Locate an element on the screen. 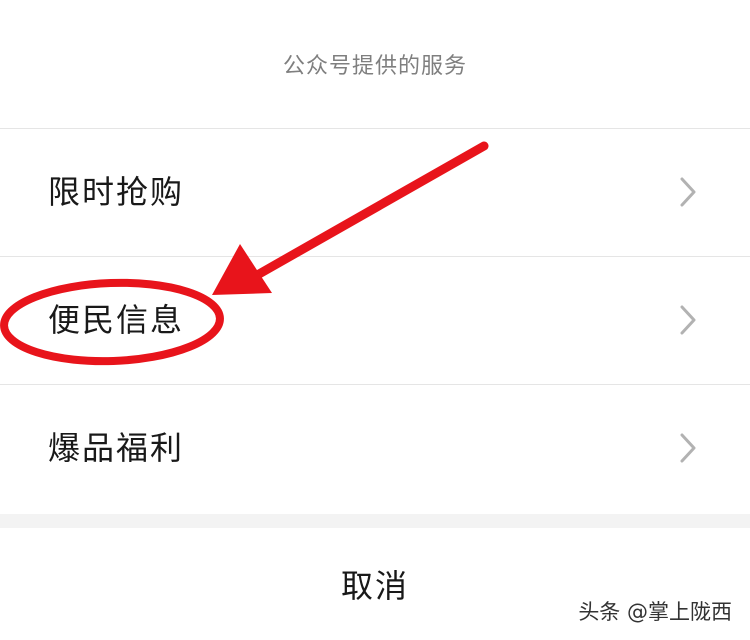 The image size is (750, 640). section-separator is located at coordinates (375, 521).